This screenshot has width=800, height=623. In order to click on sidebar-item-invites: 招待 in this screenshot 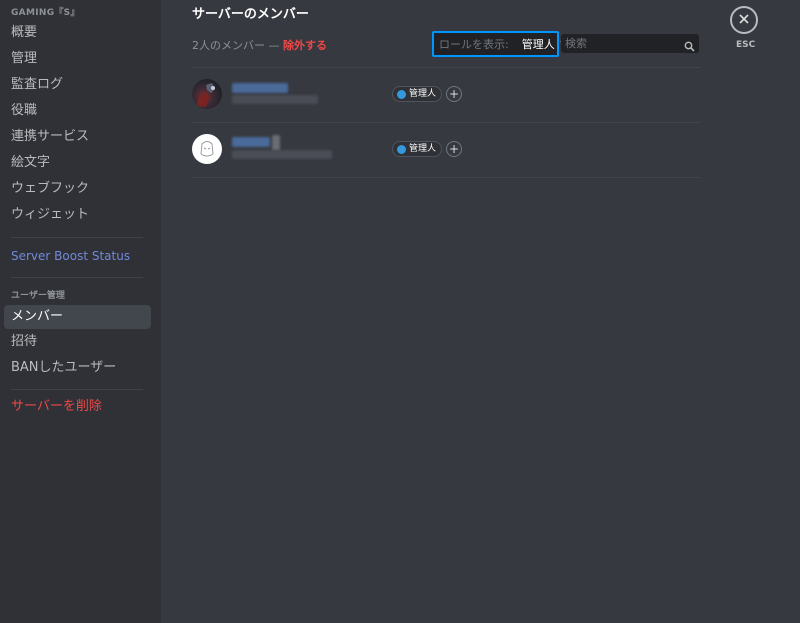, I will do `click(77, 342)`.